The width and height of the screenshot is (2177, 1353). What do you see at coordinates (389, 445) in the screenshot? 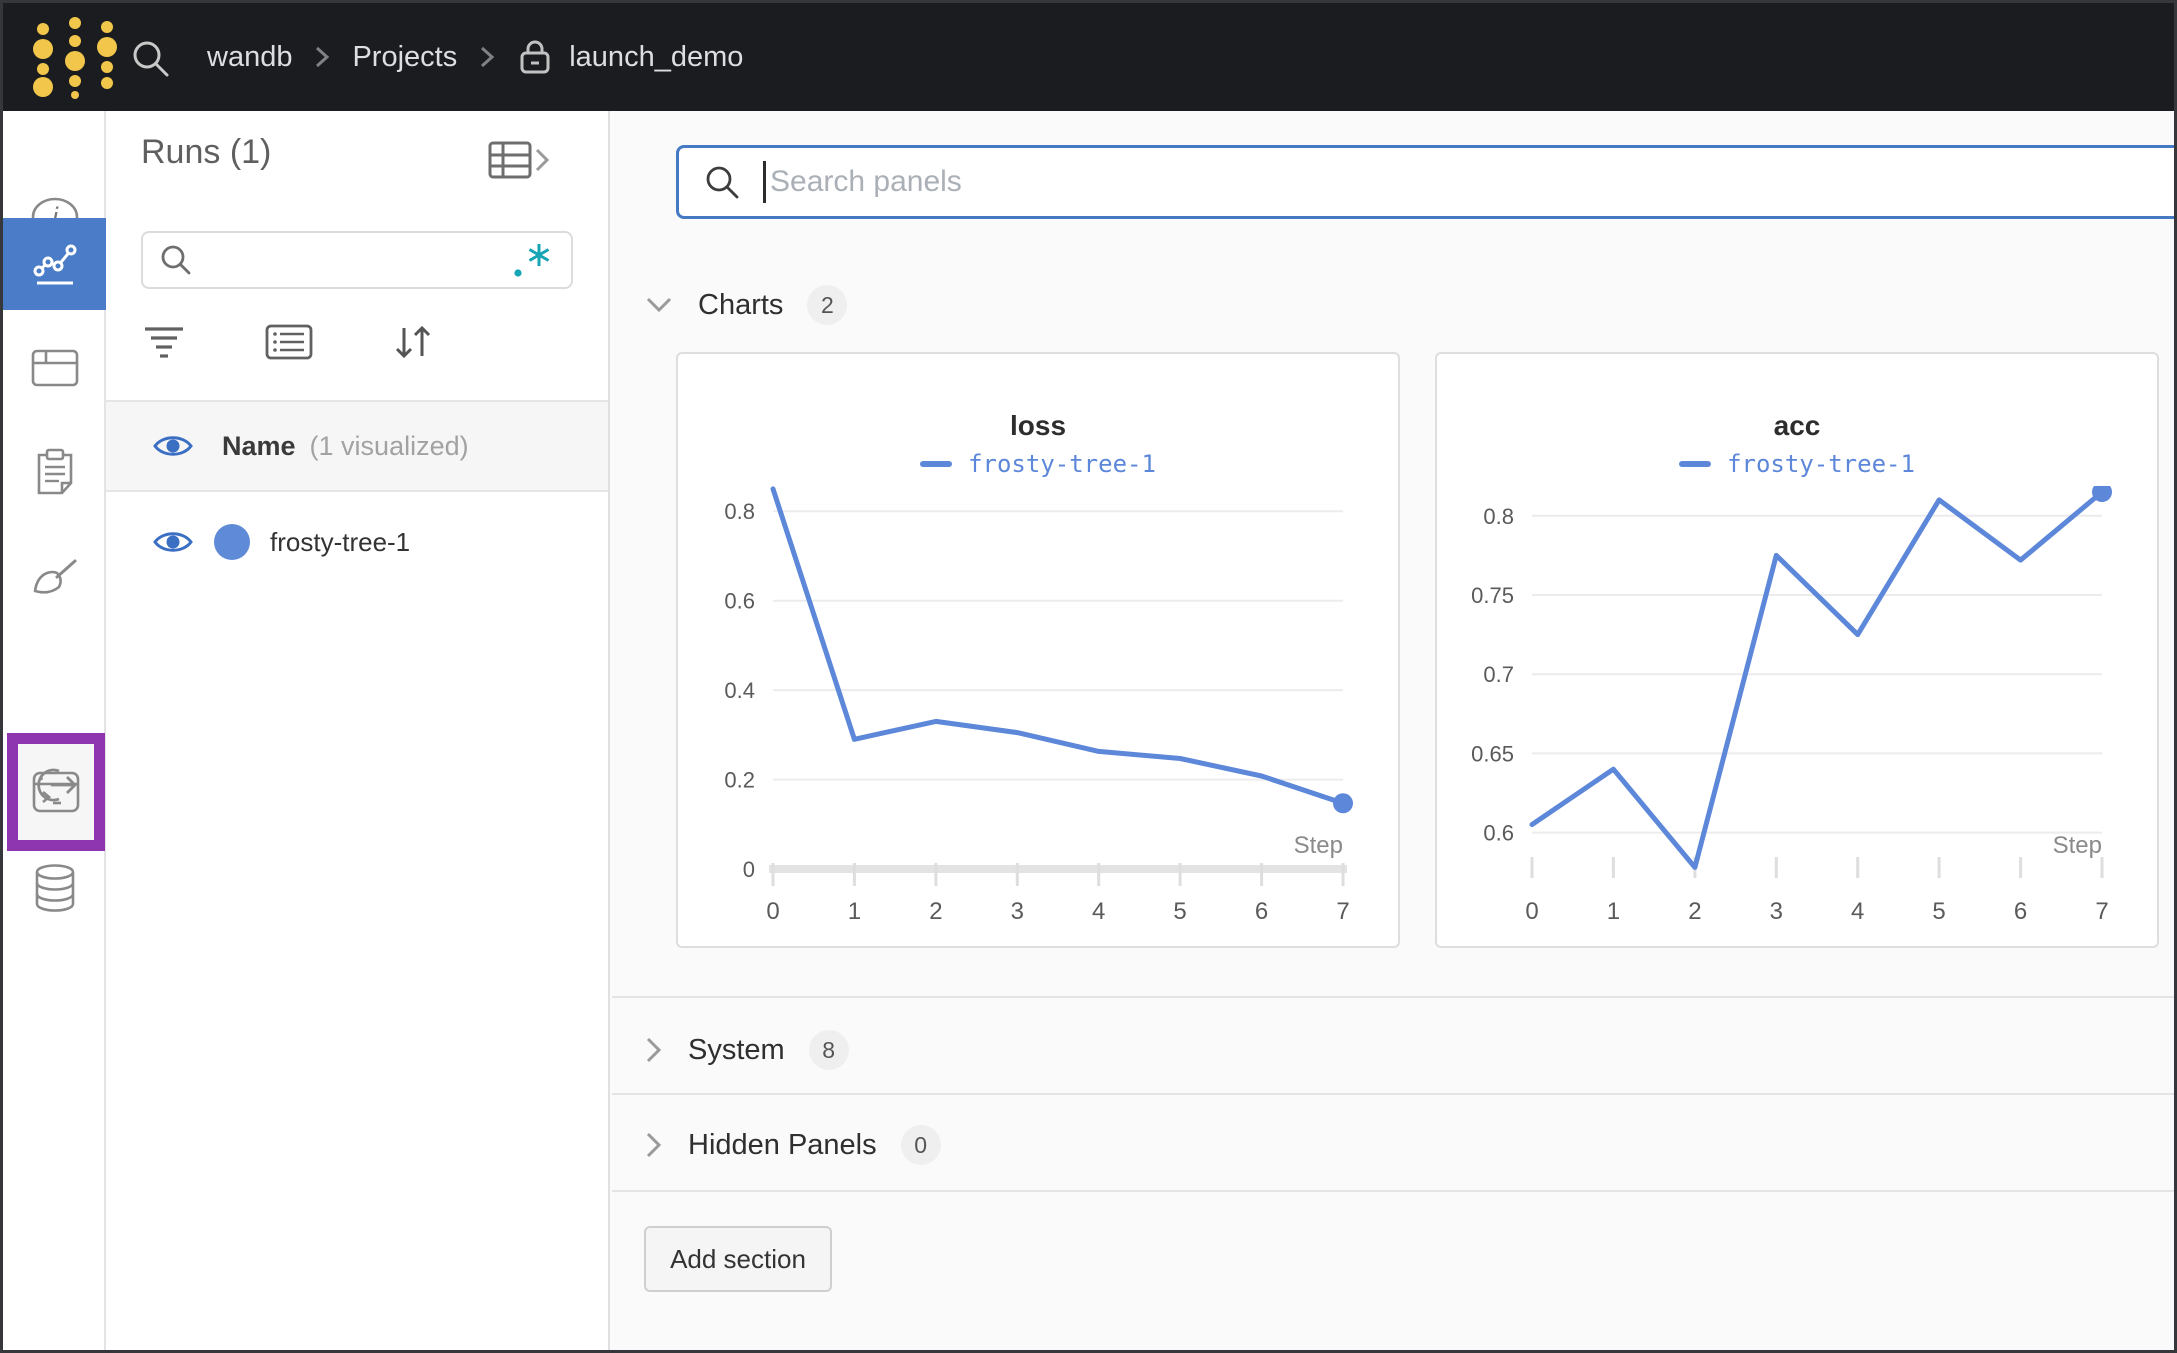
I see `runs-visualized-count: (1 visualized)` at bounding box center [389, 445].